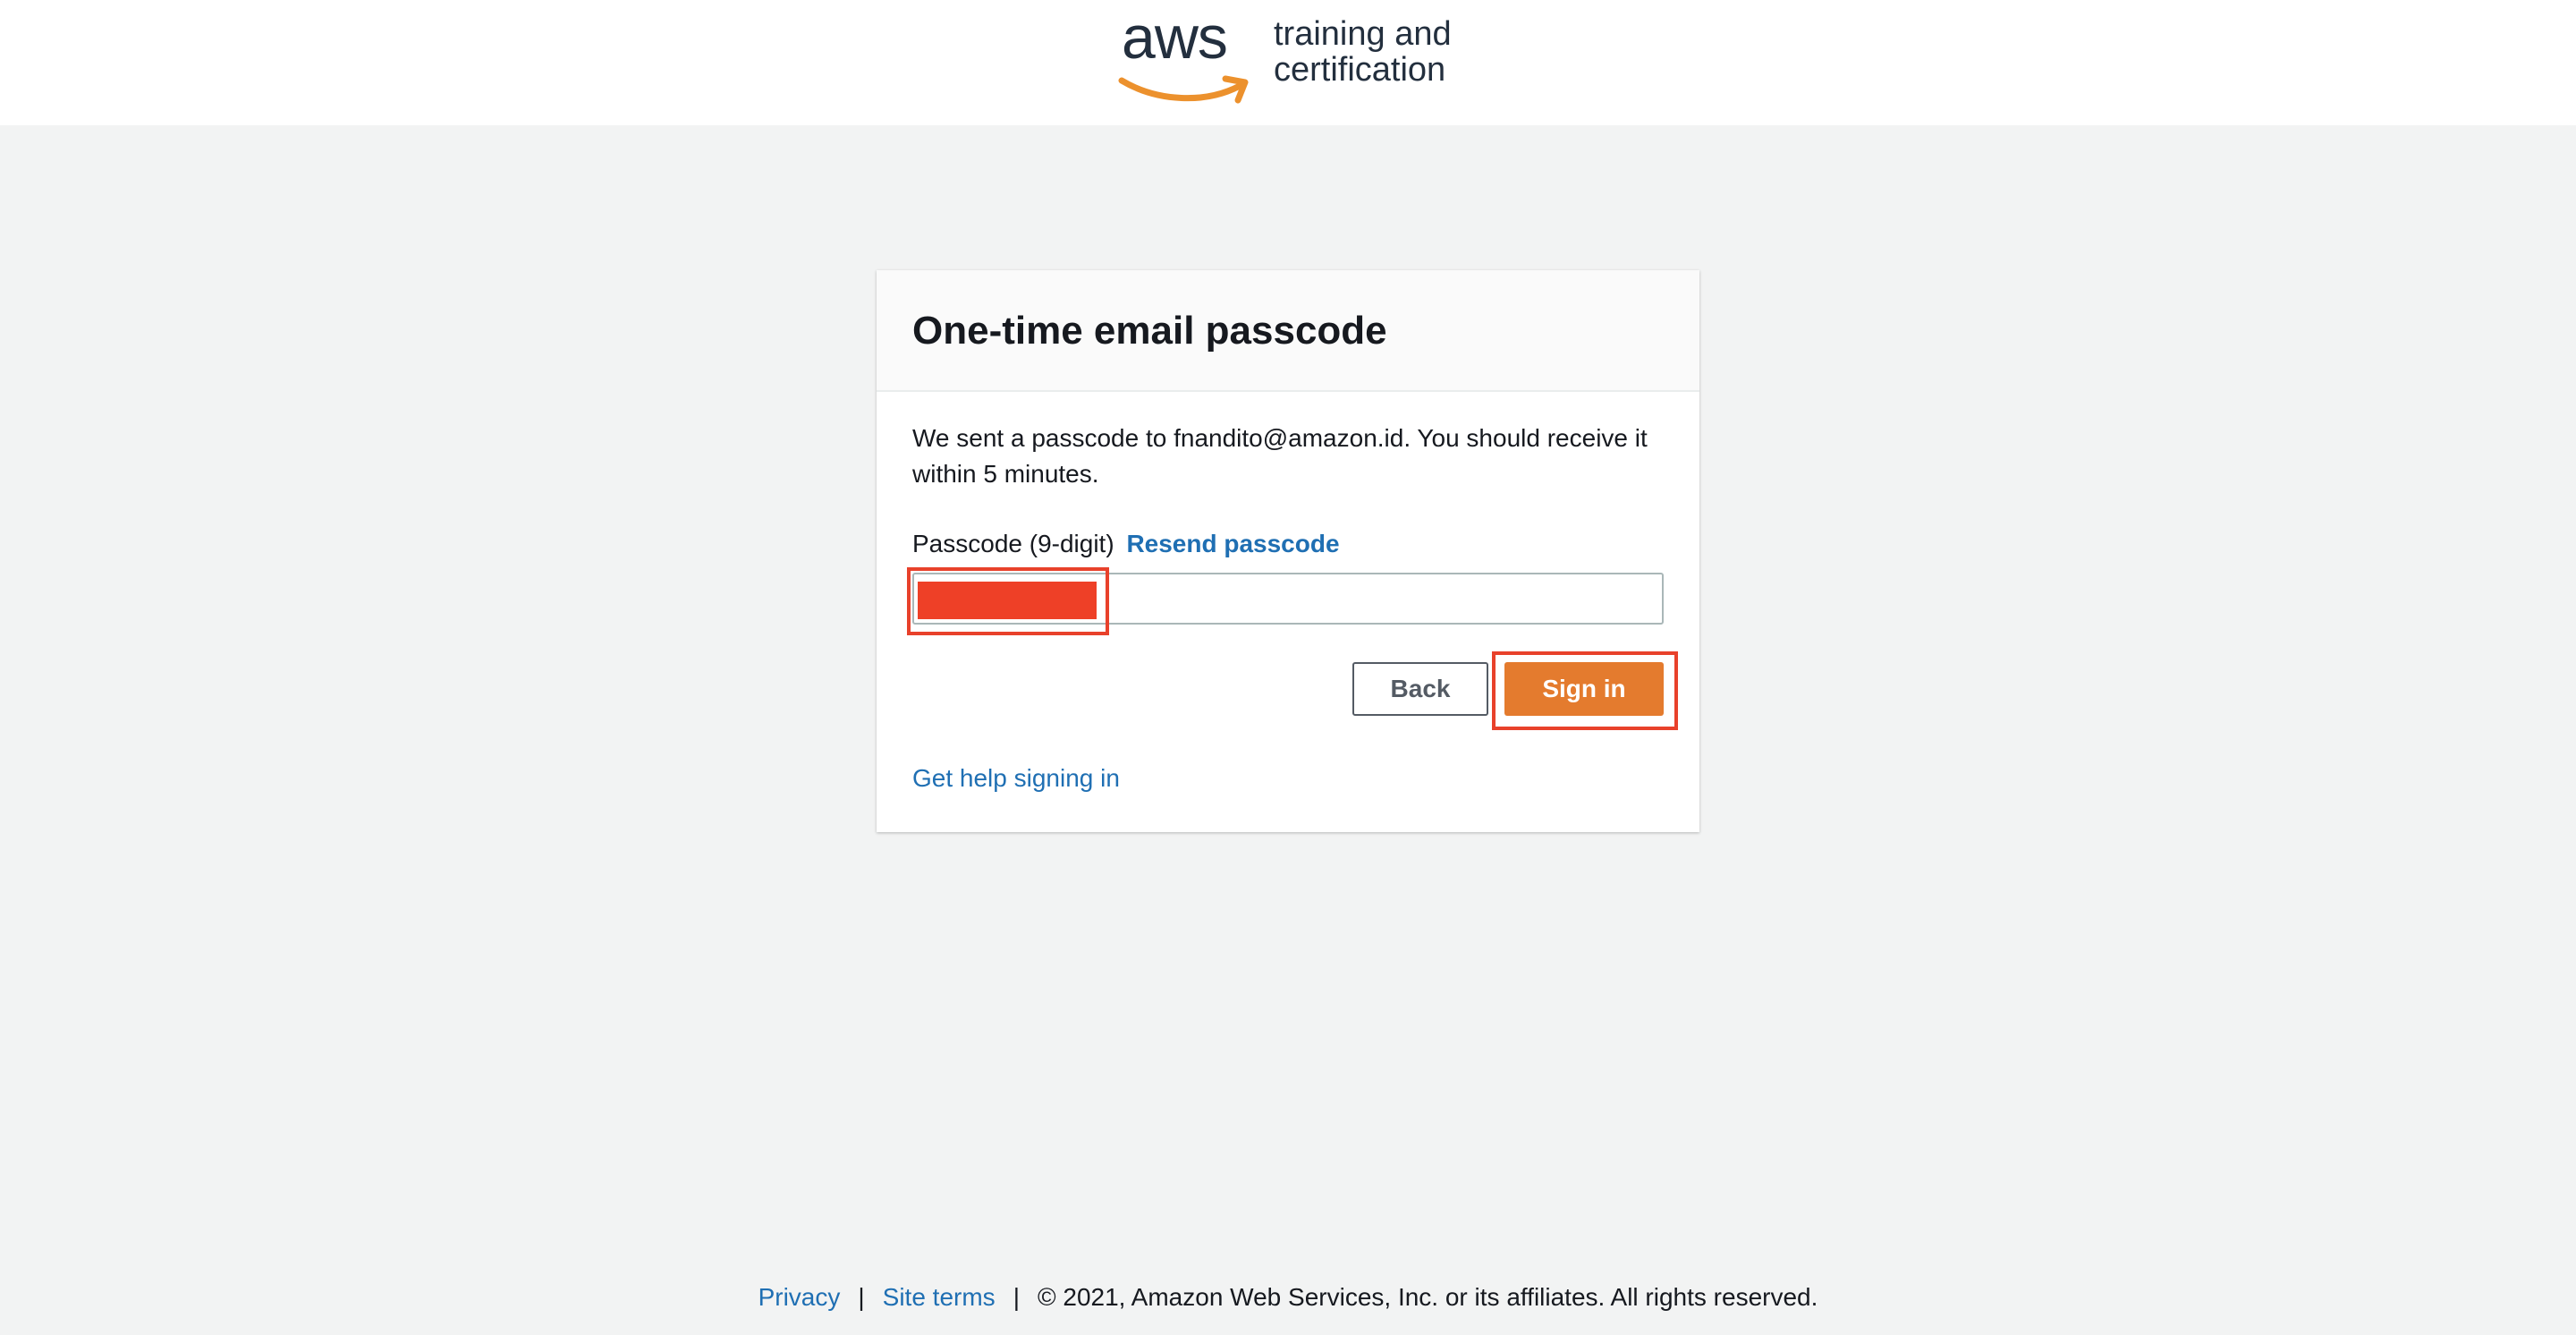 The height and width of the screenshot is (1335, 2576). What do you see at coordinates (1363, 34) in the screenshot?
I see `logo-tagline-line1: training and` at bounding box center [1363, 34].